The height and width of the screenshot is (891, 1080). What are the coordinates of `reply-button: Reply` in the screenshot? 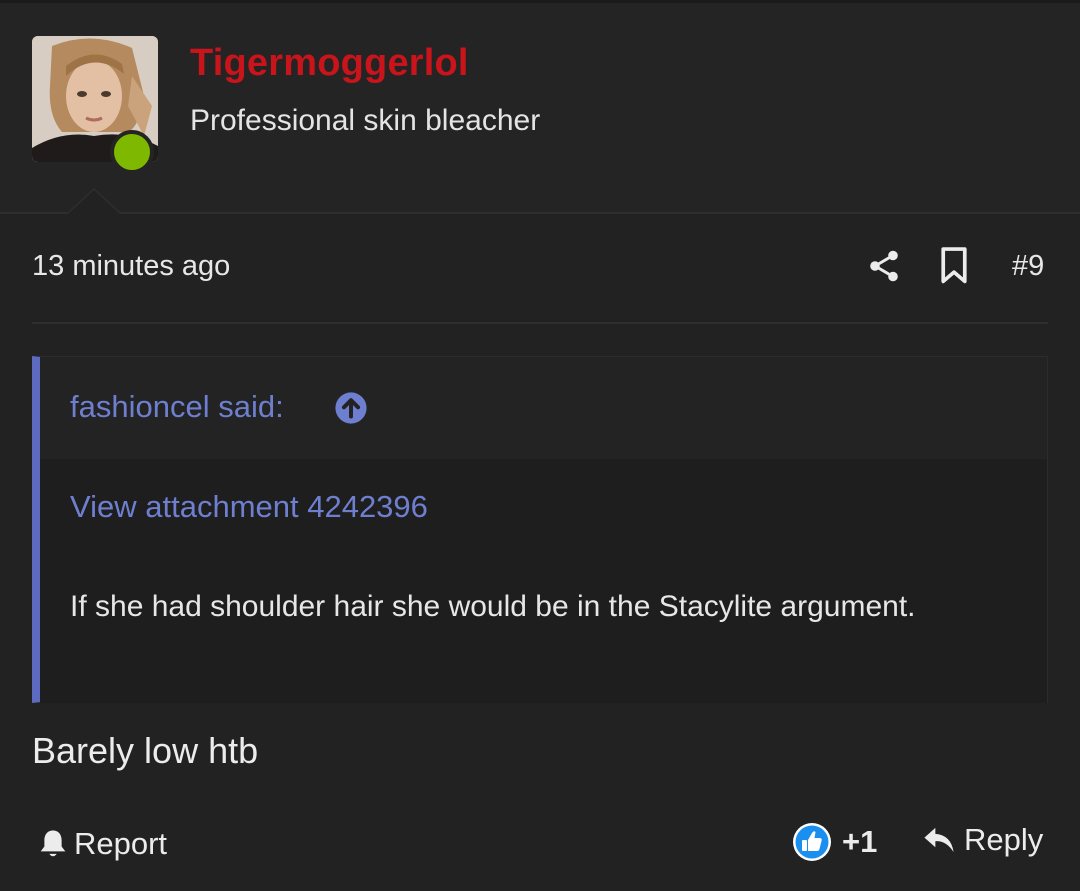 It's located at (982, 840).